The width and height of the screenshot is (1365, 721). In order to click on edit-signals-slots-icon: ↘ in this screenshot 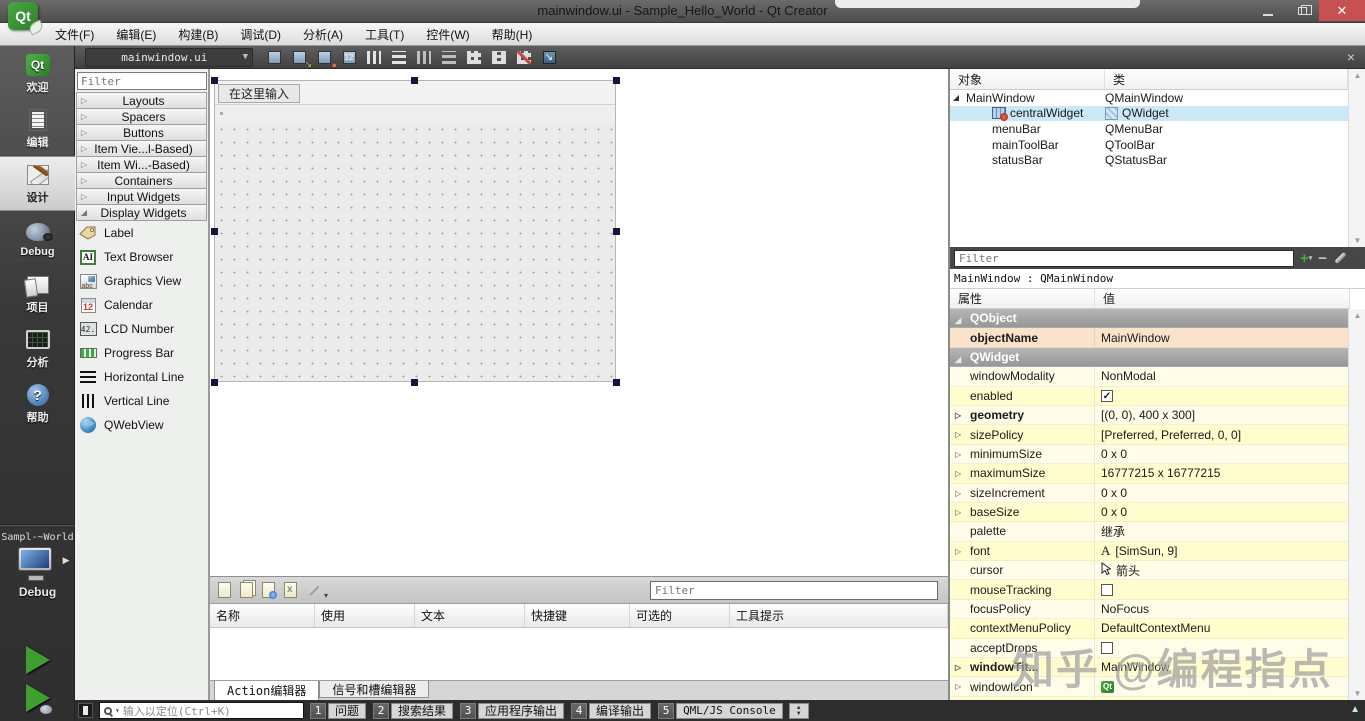, I will do `click(301, 59)`.